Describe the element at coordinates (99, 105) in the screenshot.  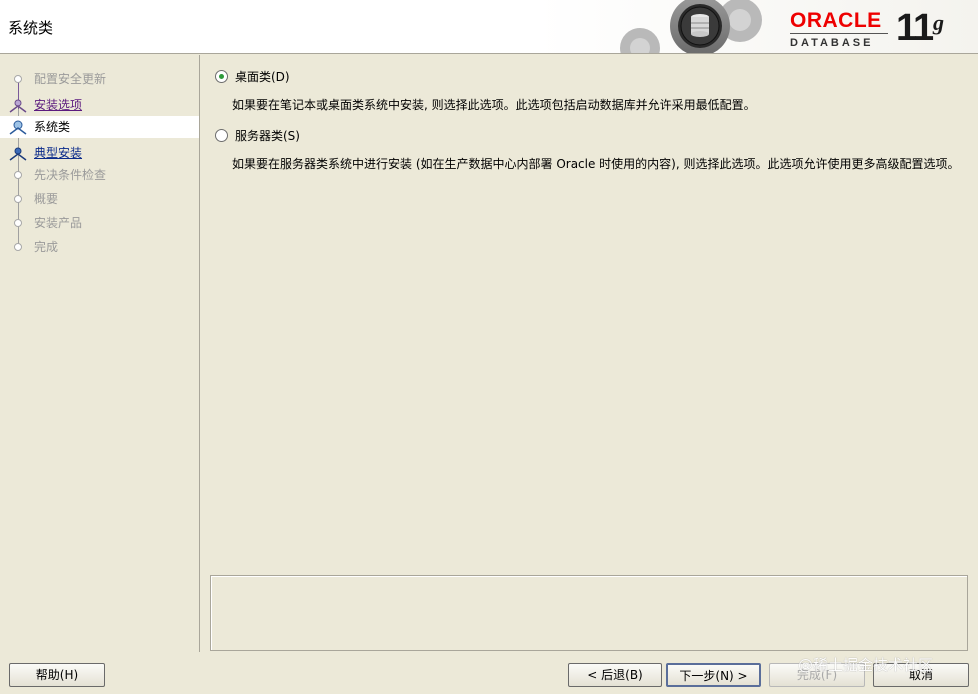
I see `step-install-options: 安装选项` at that location.